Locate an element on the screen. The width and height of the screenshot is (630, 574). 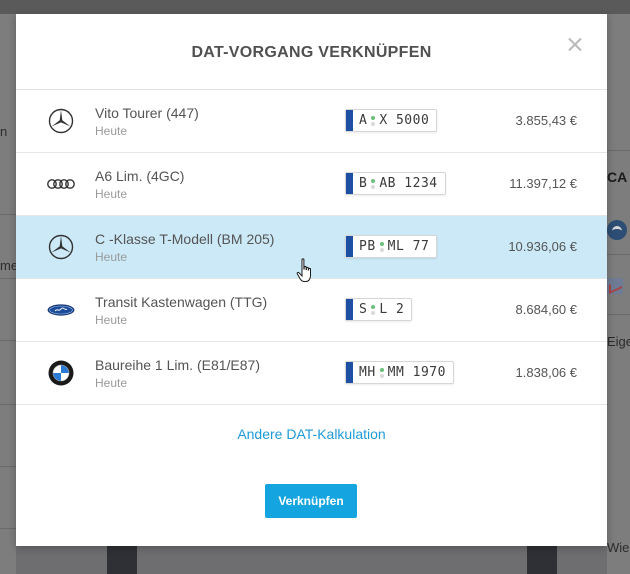
bmw-logo-icon is located at coordinates (61, 373).